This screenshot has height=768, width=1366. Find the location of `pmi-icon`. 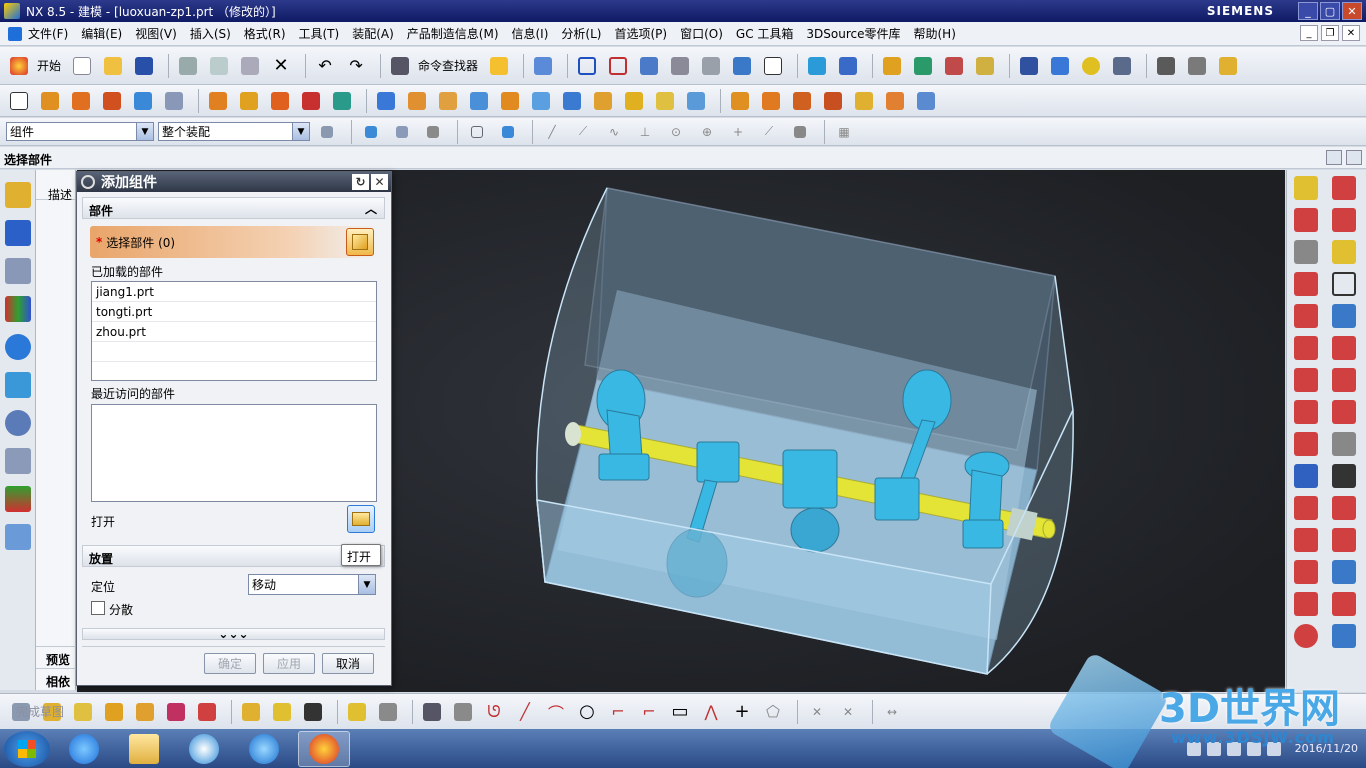

pmi-icon is located at coordinates (1197, 66).